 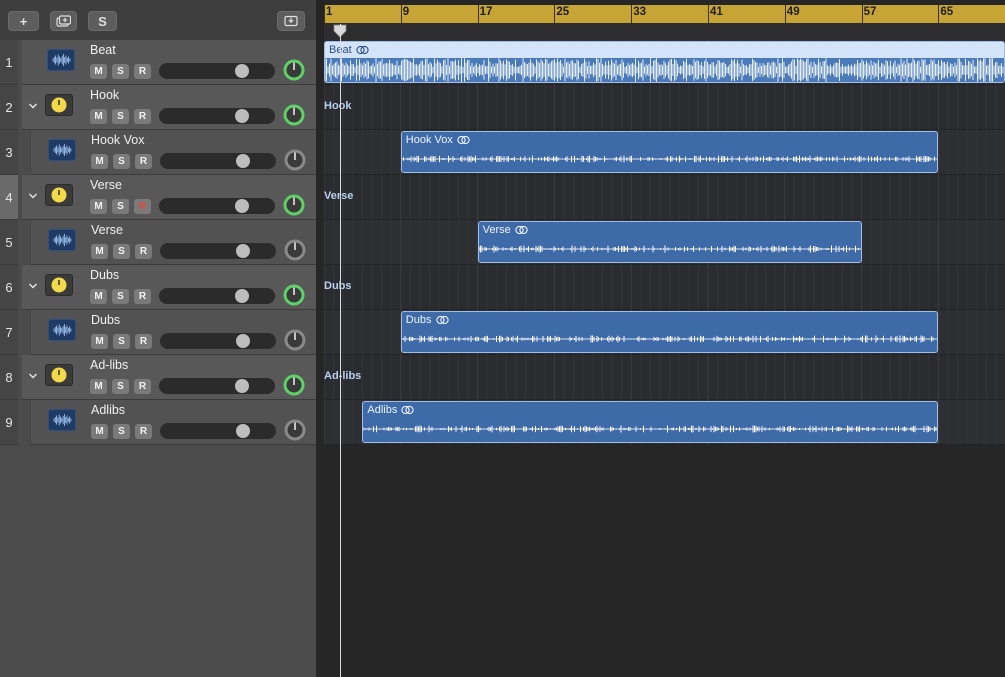 I want to click on track-lane-3: Hook Vox, so click(x=664, y=152).